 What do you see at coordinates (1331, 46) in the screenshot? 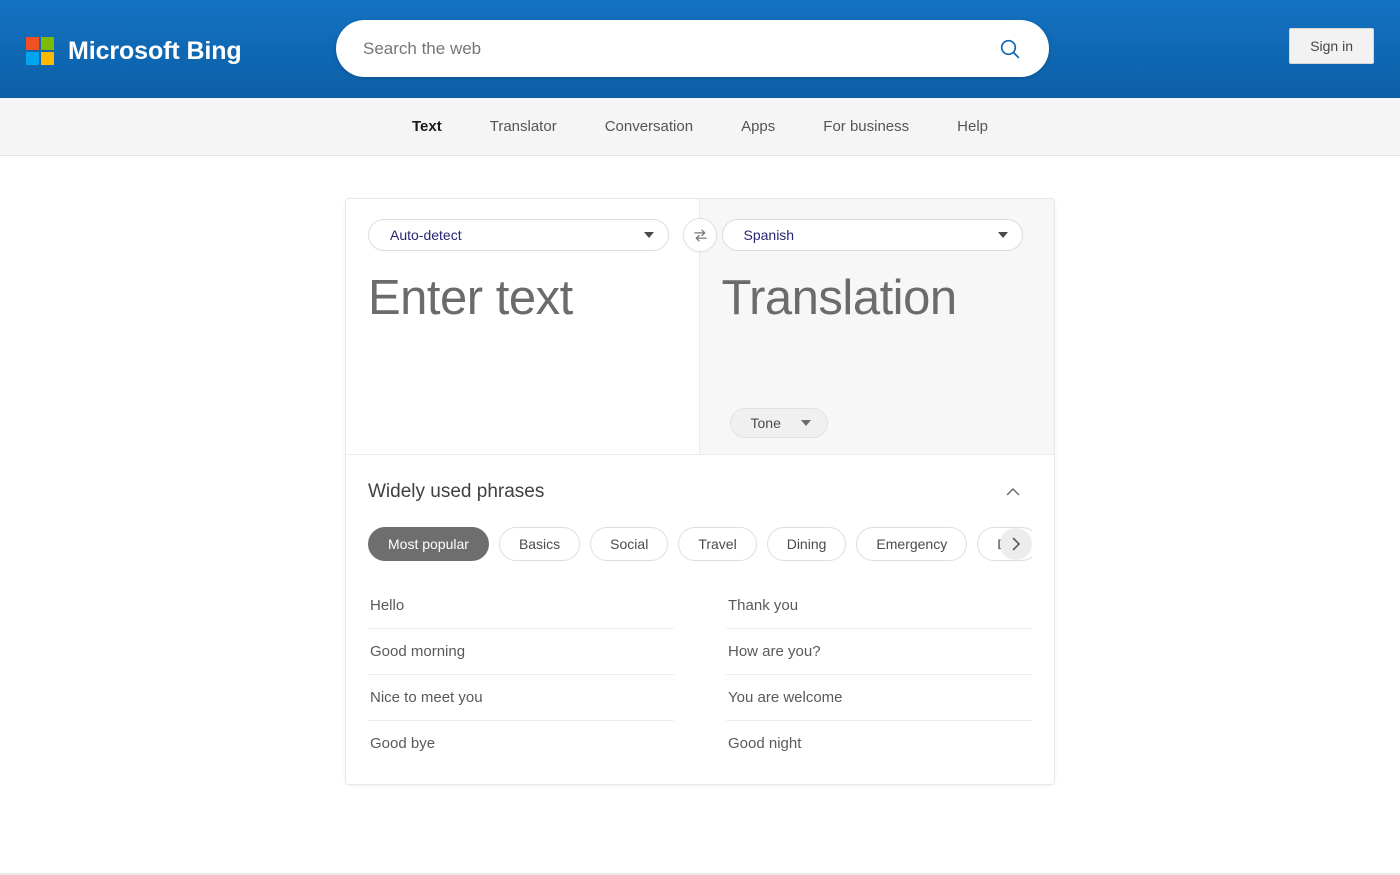
I see `sign-in-button: Sign in` at bounding box center [1331, 46].